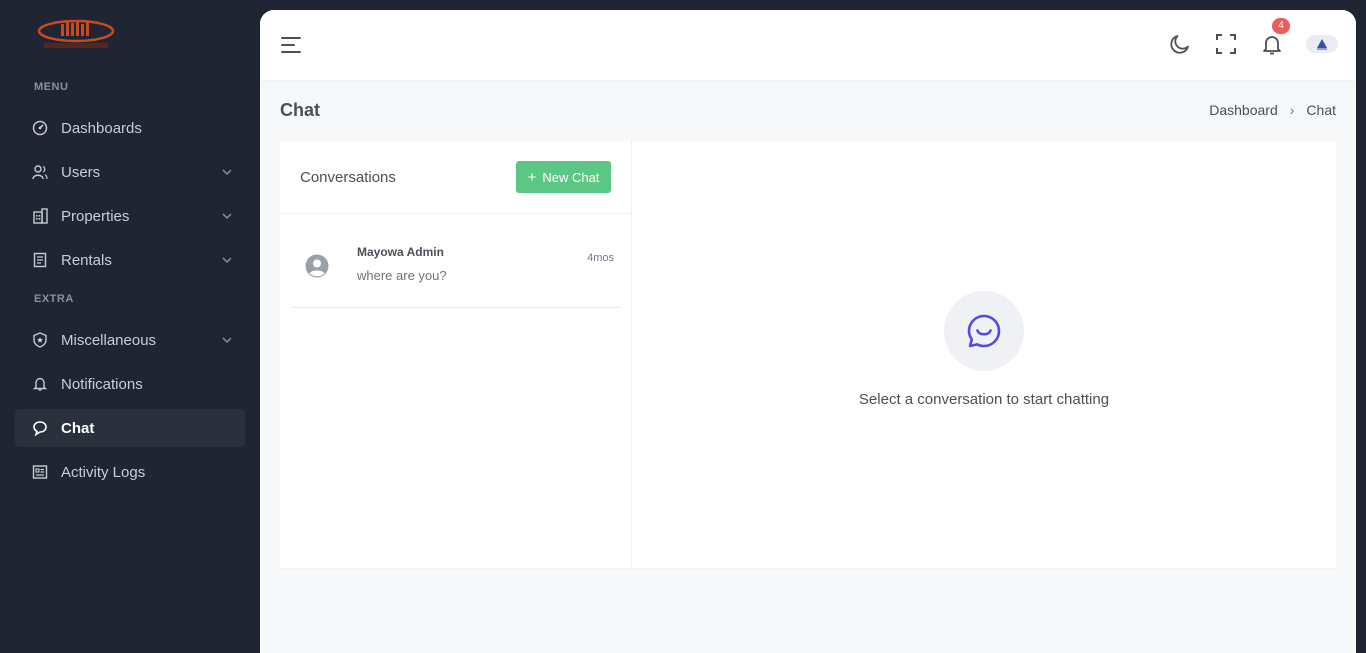 This screenshot has height=653, width=1366. I want to click on sidebar-item-label: Chat, so click(78, 428).